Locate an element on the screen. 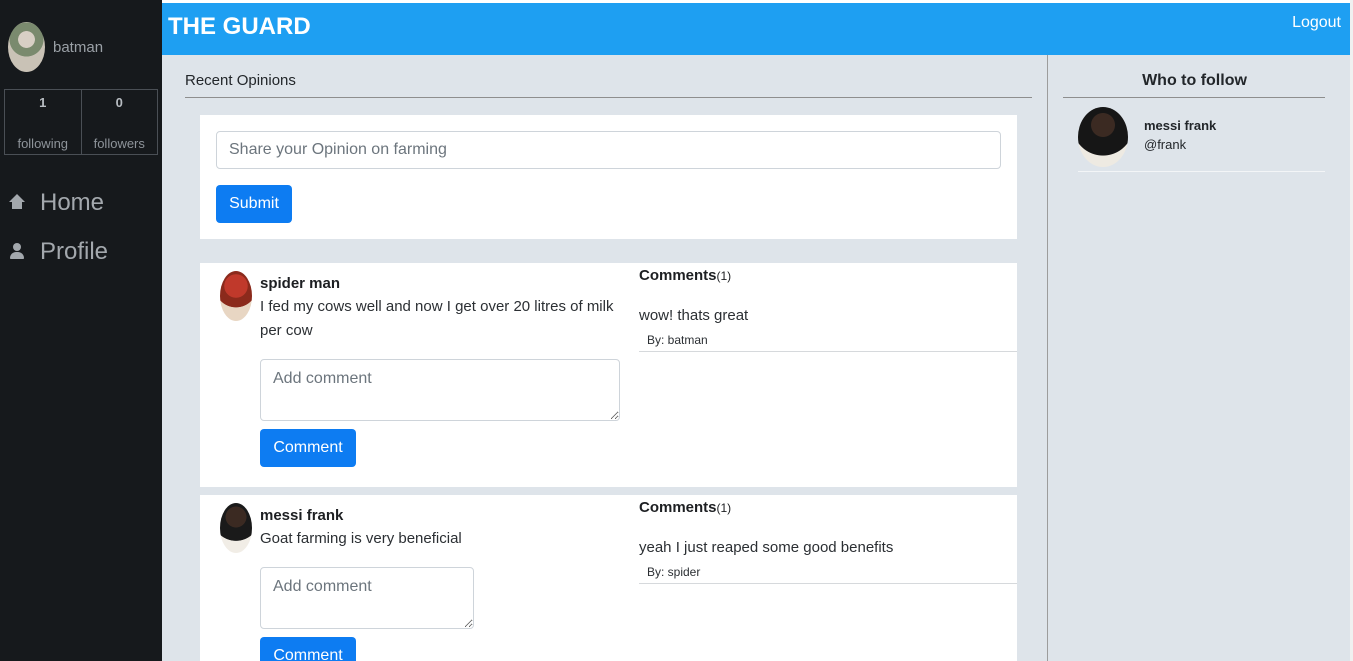 This screenshot has width=1353, height=661. brand-title: THE GUARD is located at coordinates (239, 27).